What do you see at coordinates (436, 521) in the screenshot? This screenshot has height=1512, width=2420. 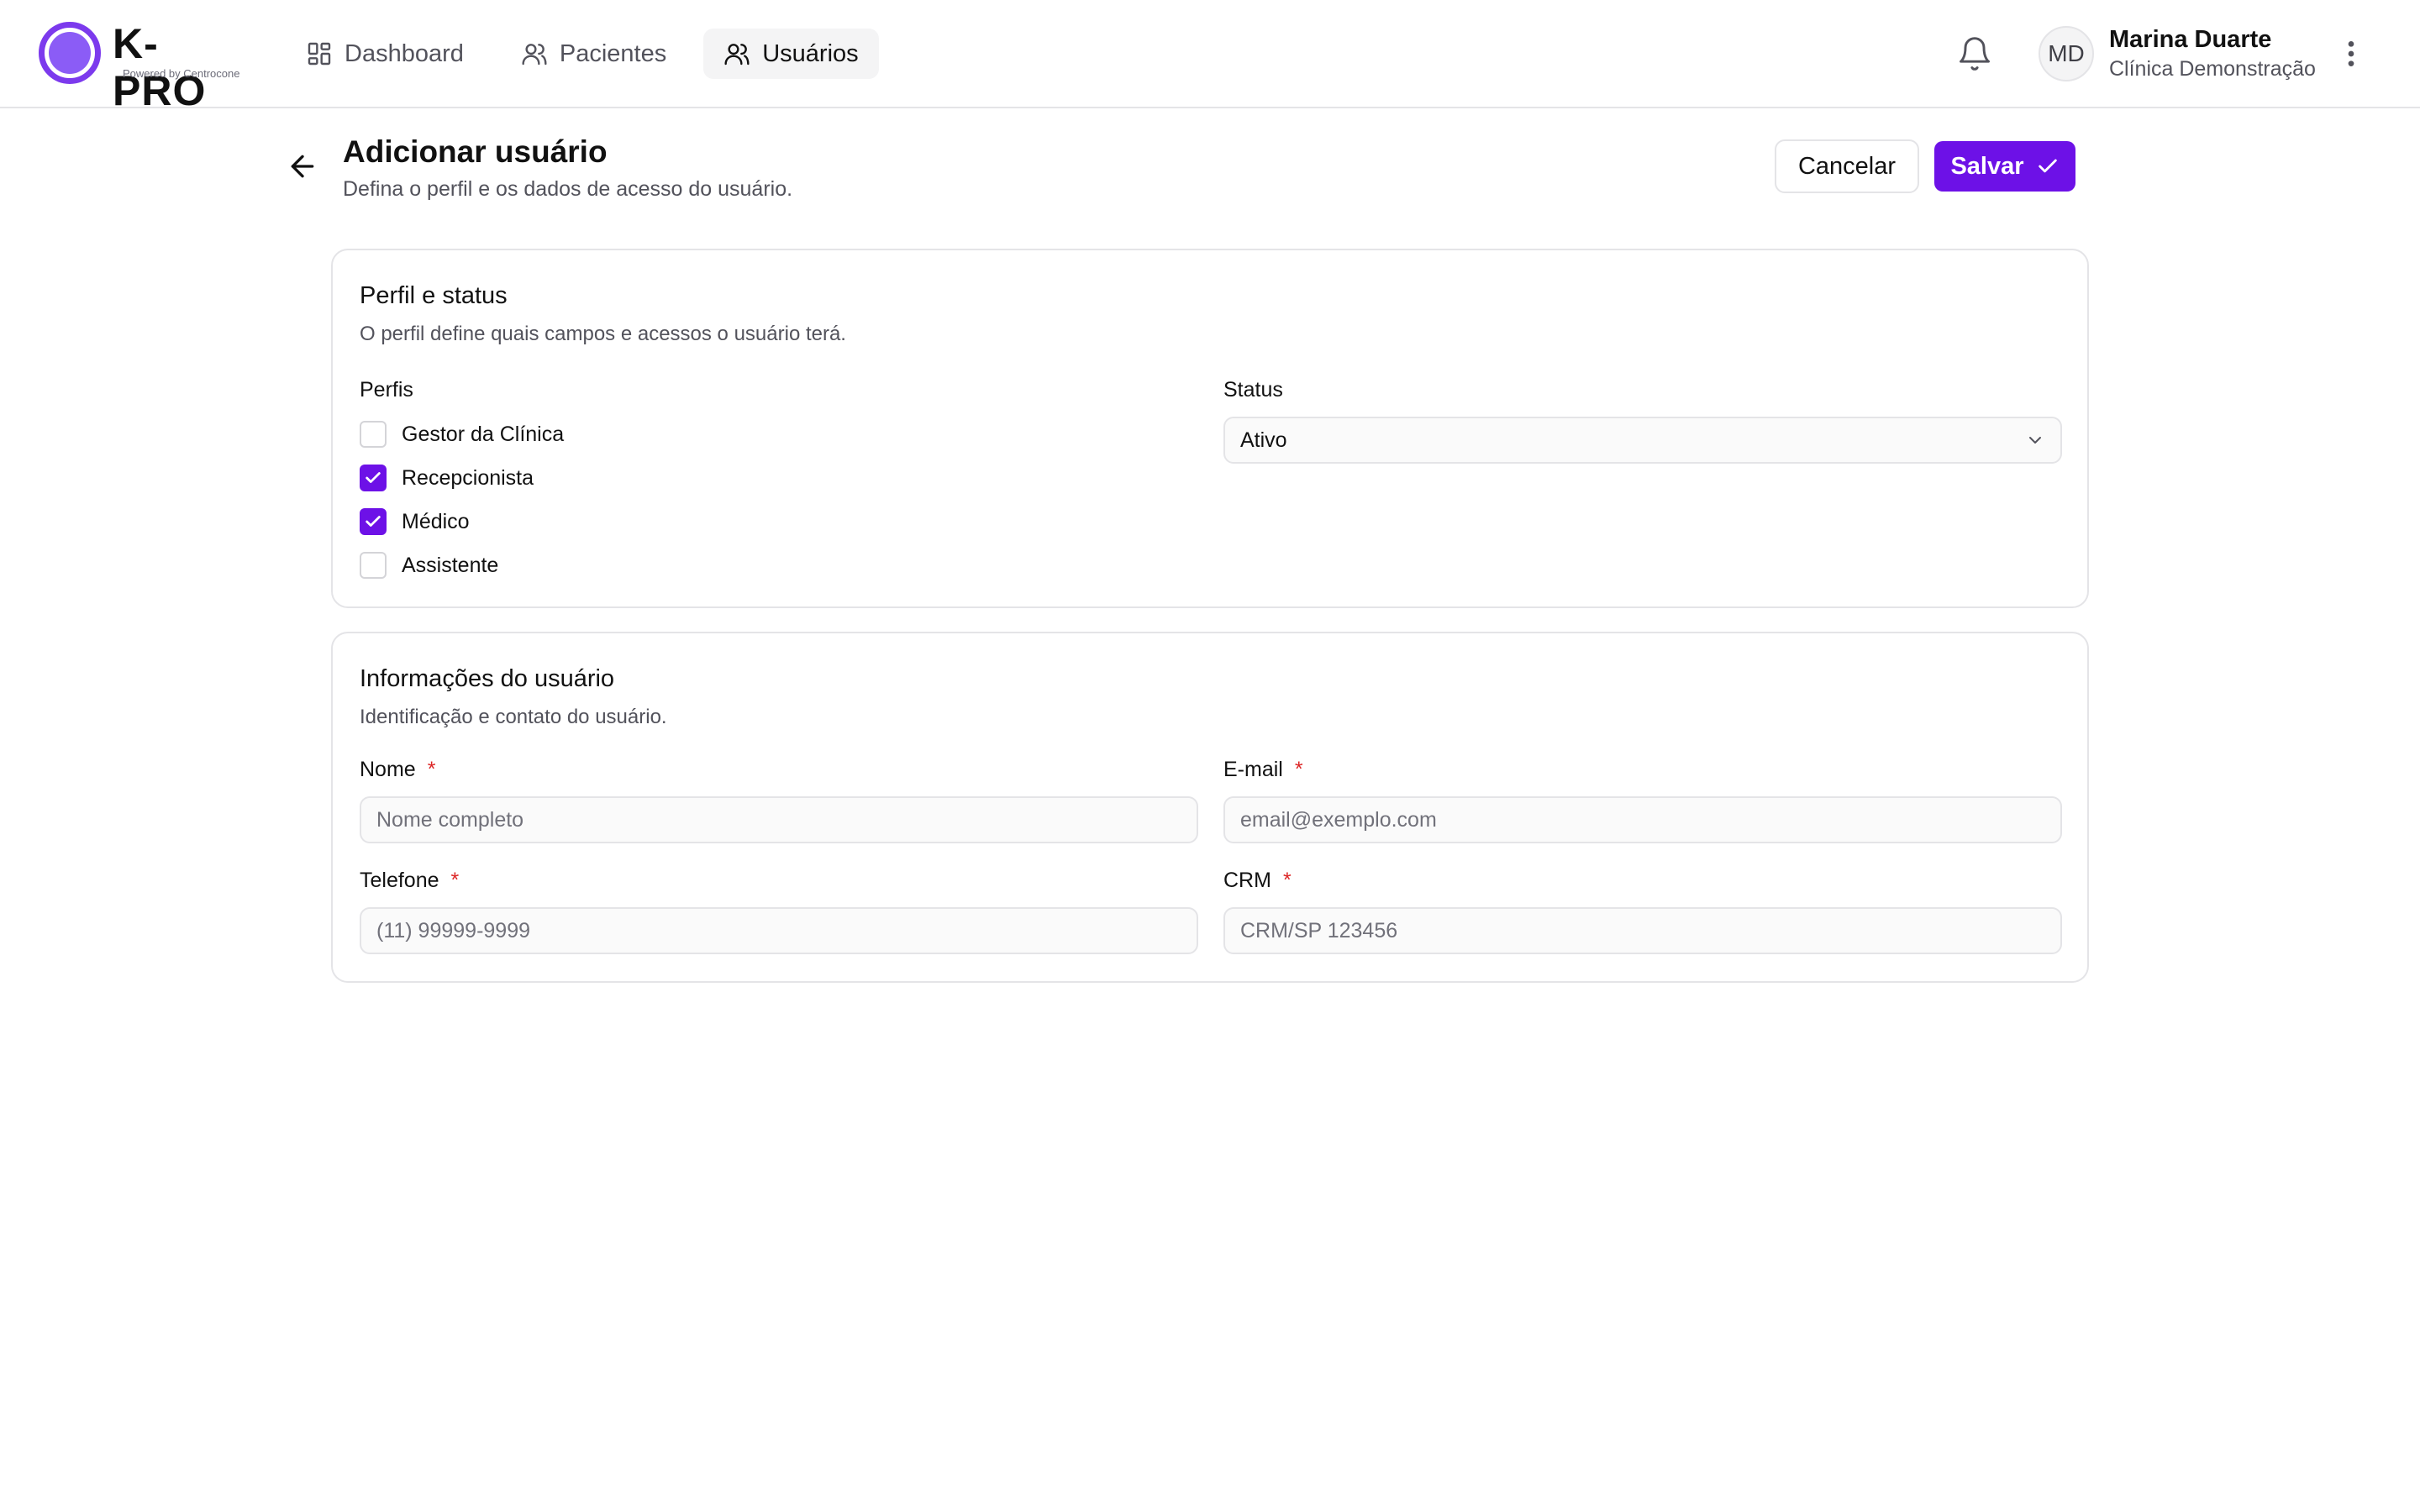 I see `checkbox-label: Médico` at bounding box center [436, 521].